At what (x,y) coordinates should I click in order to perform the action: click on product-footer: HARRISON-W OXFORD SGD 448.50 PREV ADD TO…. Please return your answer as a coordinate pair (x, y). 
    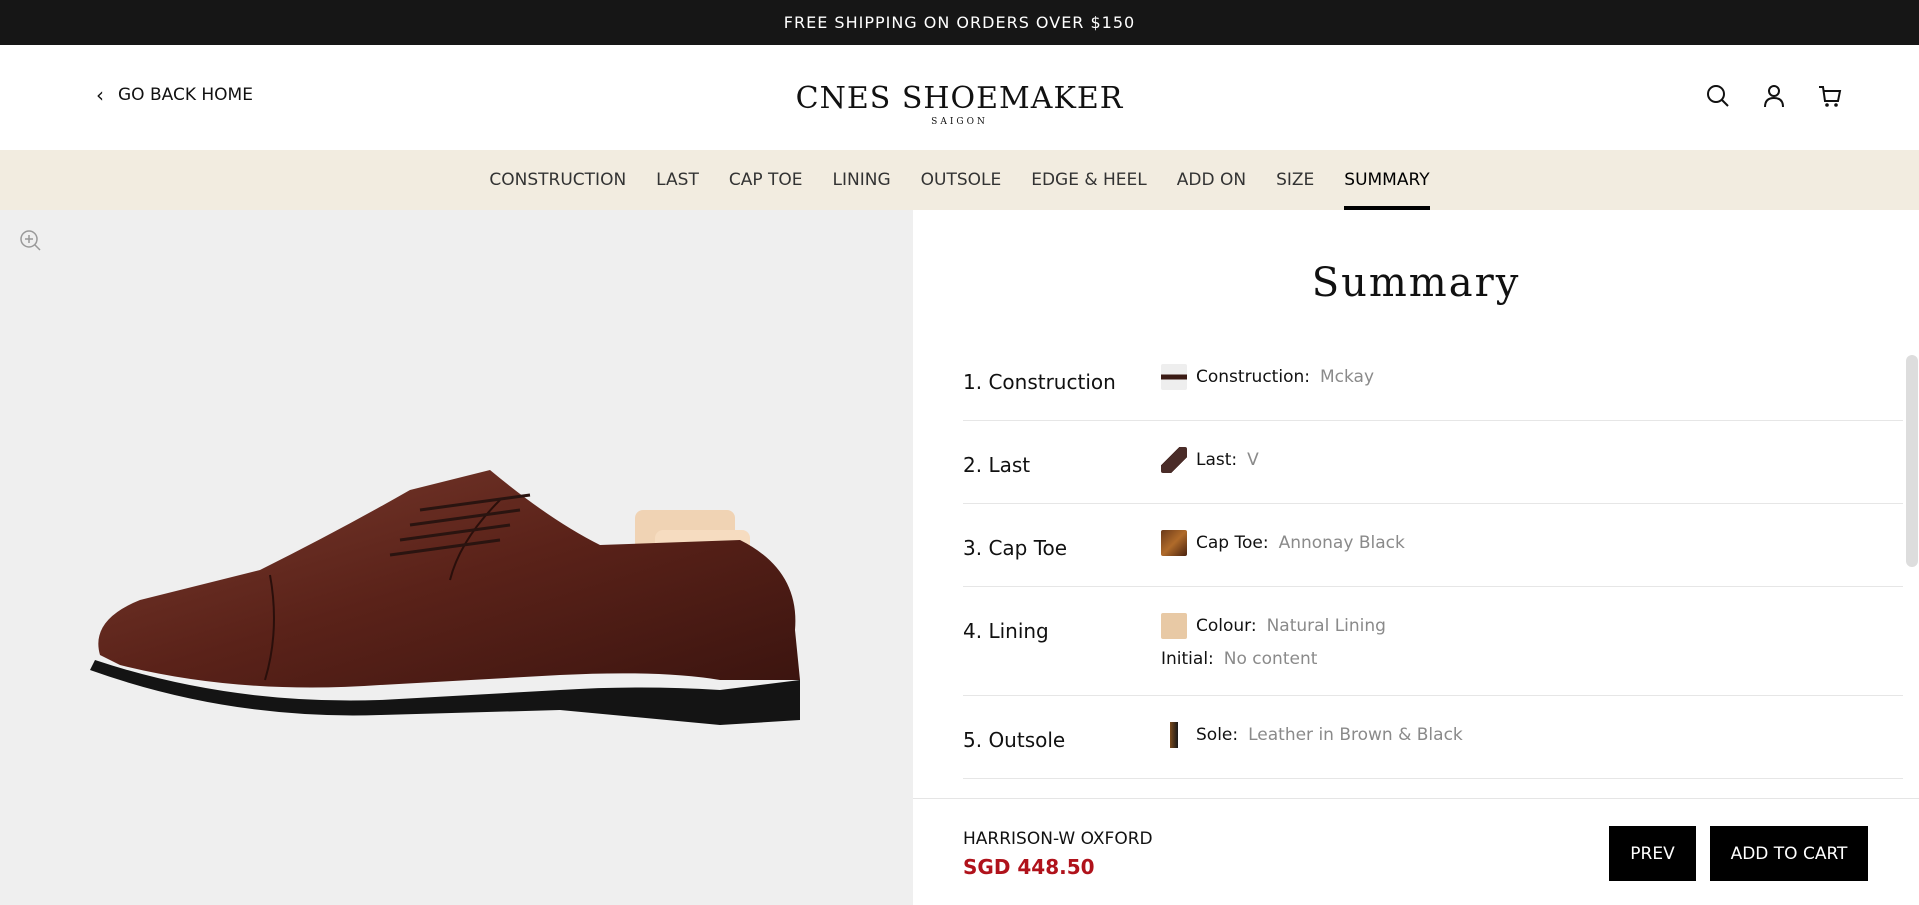
    Looking at the image, I should click on (1416, 851).